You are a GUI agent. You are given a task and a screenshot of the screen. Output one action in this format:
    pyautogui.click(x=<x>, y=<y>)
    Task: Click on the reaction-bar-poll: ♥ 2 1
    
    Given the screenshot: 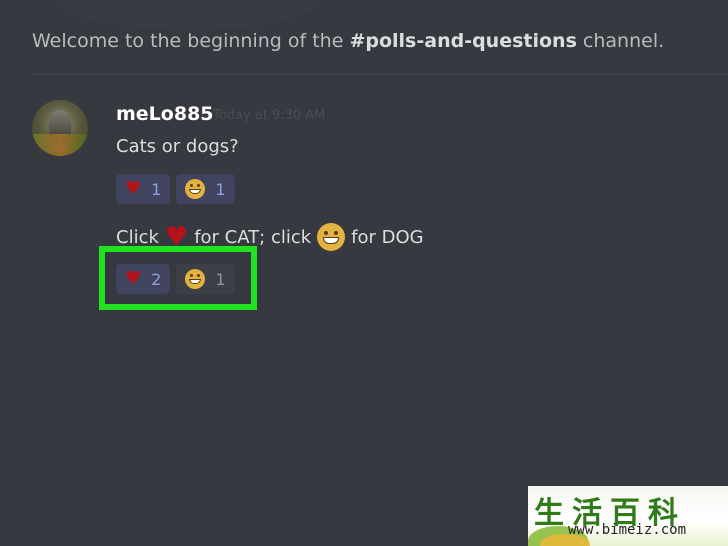 What is the action you would take?
    pyautogui.click(x=175, y=279)
    